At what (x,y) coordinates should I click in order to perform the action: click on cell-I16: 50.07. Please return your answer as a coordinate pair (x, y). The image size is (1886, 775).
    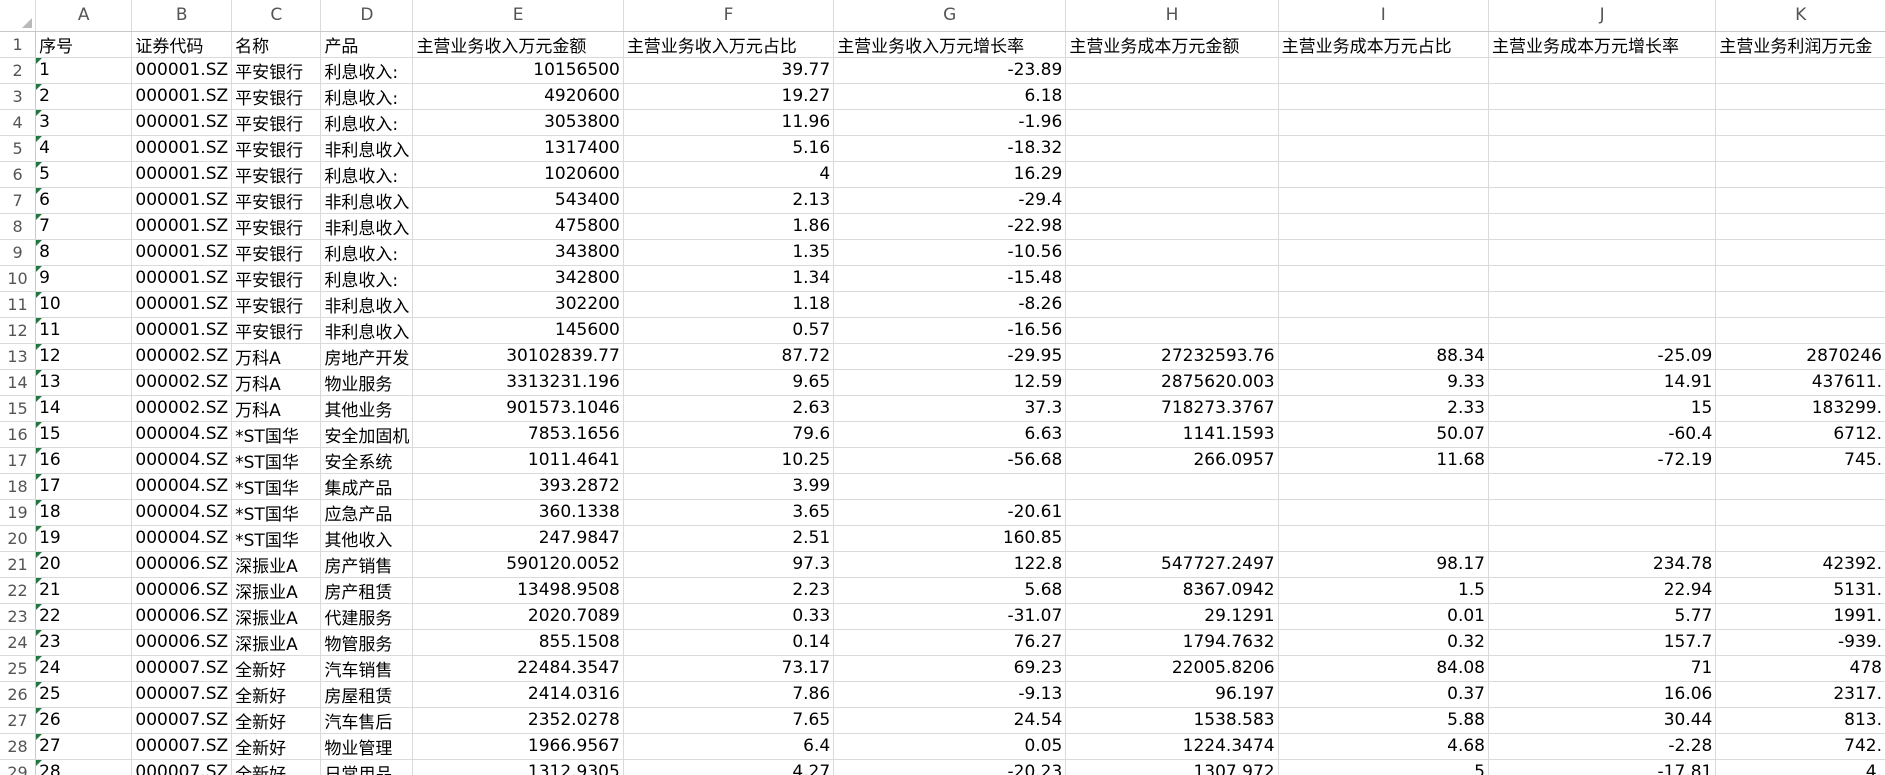
    Looking at the image, I should click on (1383, 434).